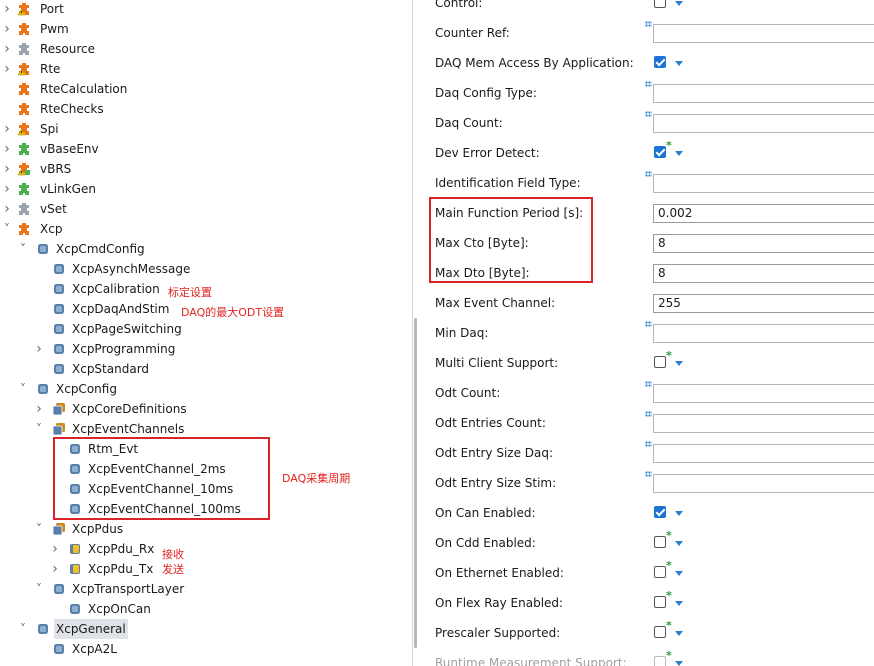  What do you see at coordinates (486, 93) in the screenshot?
I see `property-label: Daq Config Type:` at bounding box center [486, 93].